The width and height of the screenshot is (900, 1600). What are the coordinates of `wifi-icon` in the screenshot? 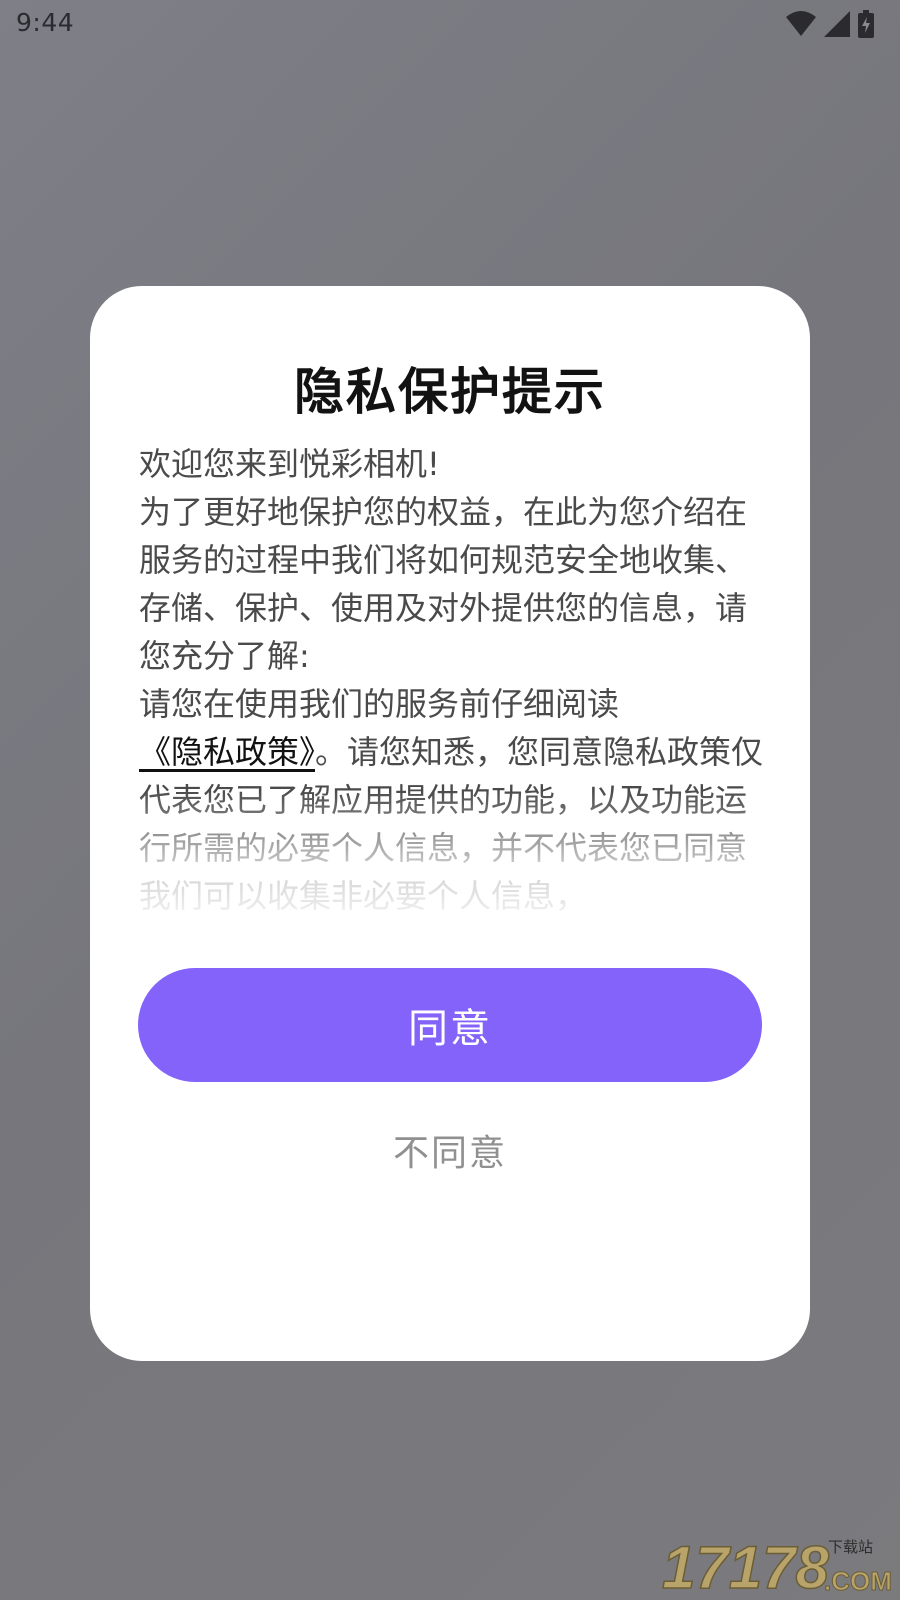 It's located at (801, 23).